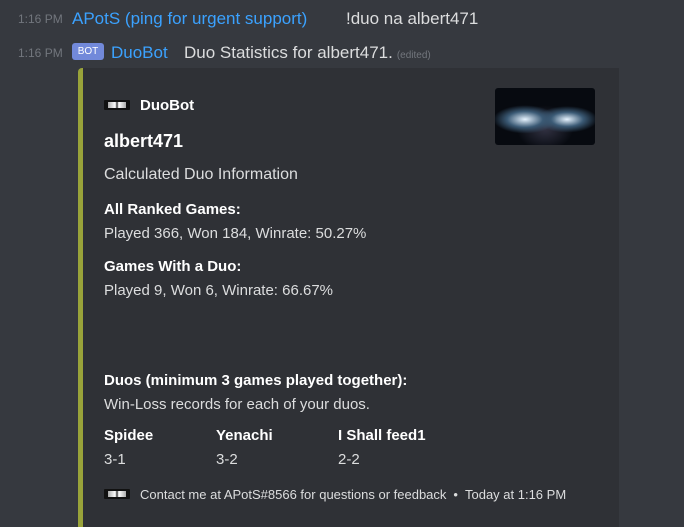 The image size is (684, 527). What do you see at coordinates (144, 141) in the screenshot?
I see `embed-title: albert471` at bounding box center [144, 141].